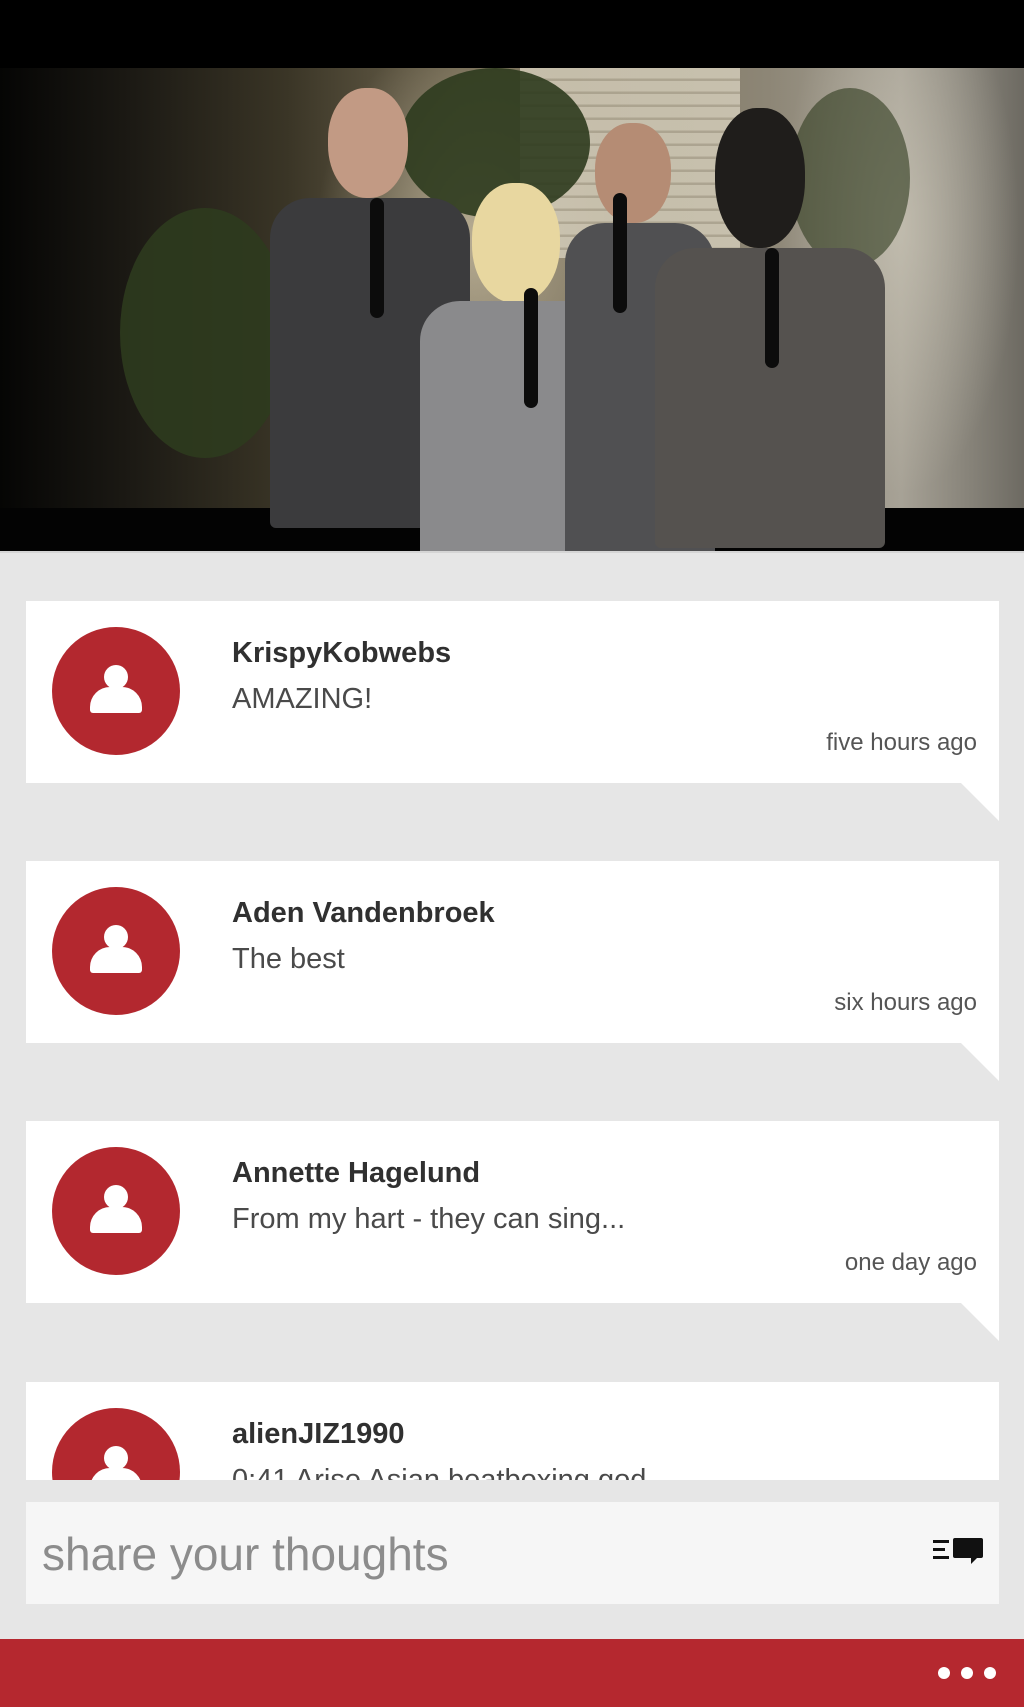 The image size is (1024, 1707). What do you see at coordinates (472, 1554) in the screenshot?
I see `comment-input` at bounding box center [472, 1554].